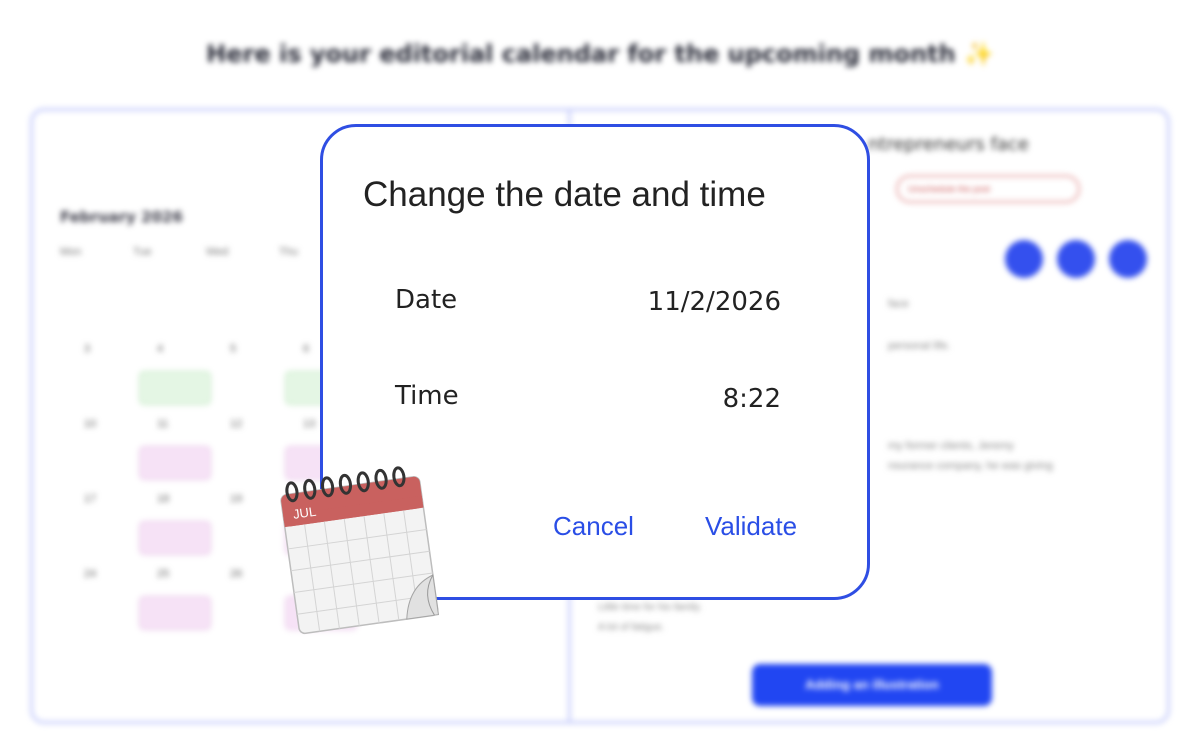  I want to click on post-text-line: face, so click(898, 304).